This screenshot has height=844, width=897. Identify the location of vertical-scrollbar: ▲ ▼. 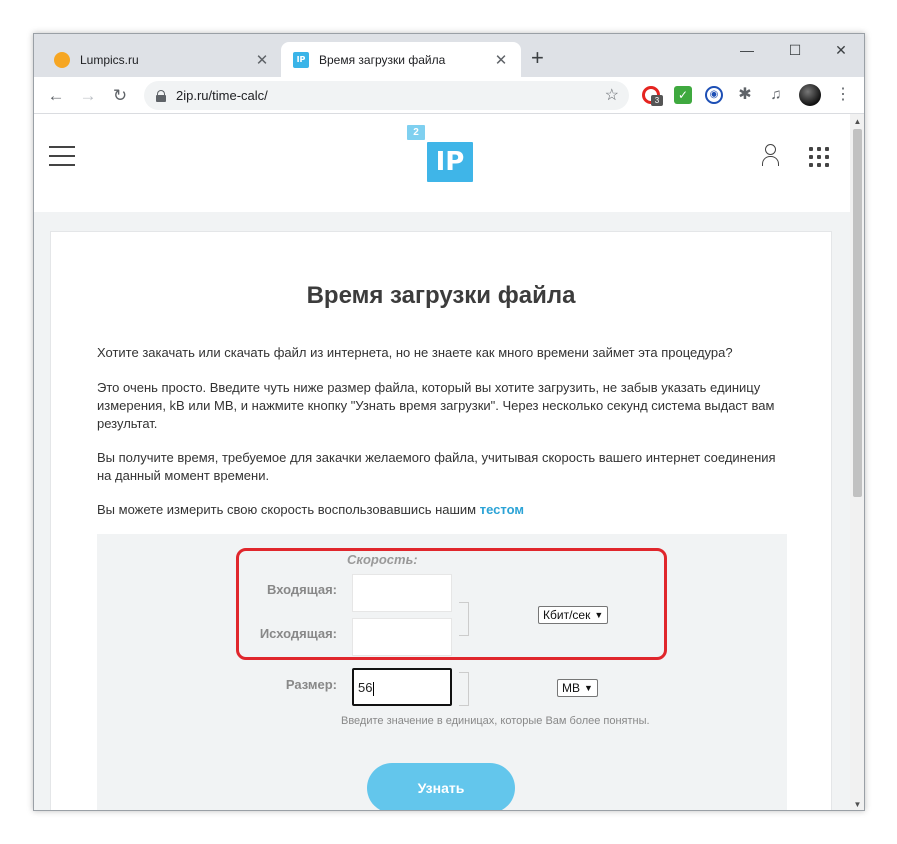
(857, 462).